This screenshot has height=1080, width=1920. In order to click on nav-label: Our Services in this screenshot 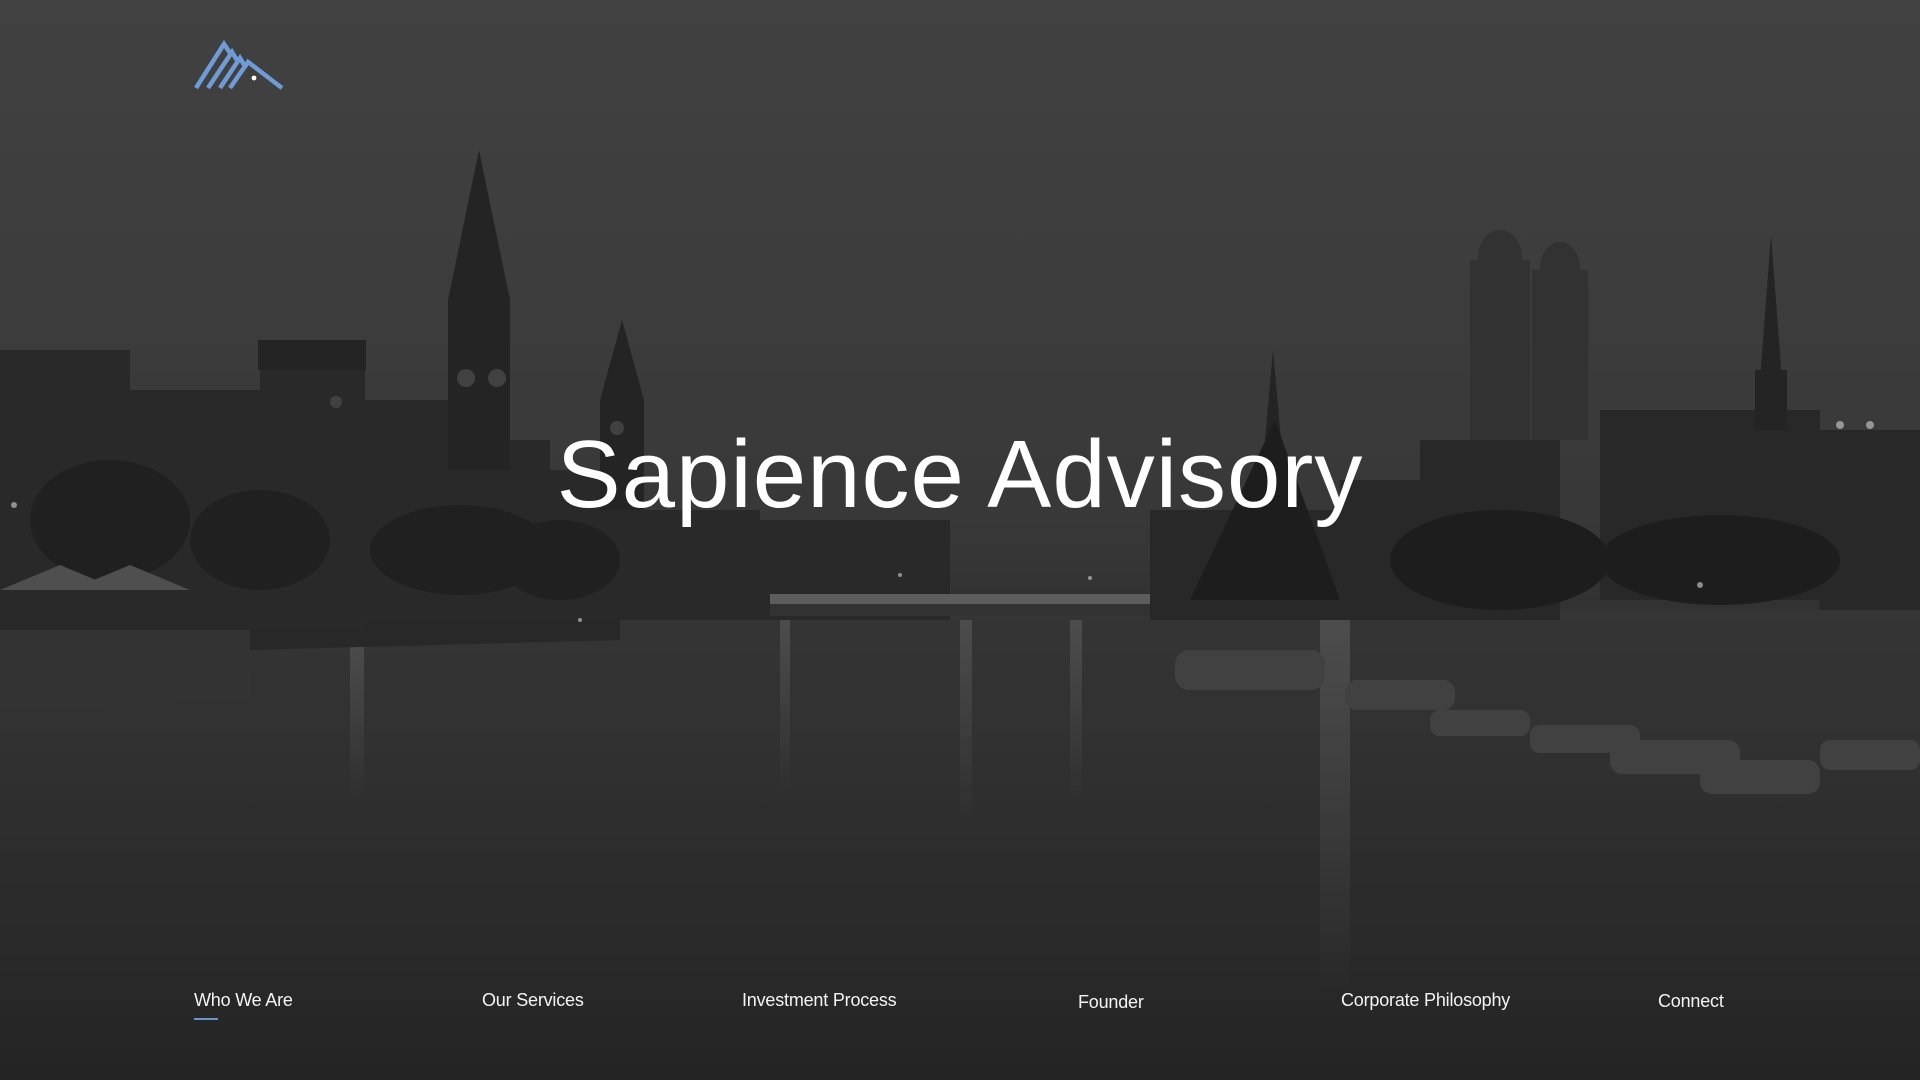, I will do `click(533, 1000)`.